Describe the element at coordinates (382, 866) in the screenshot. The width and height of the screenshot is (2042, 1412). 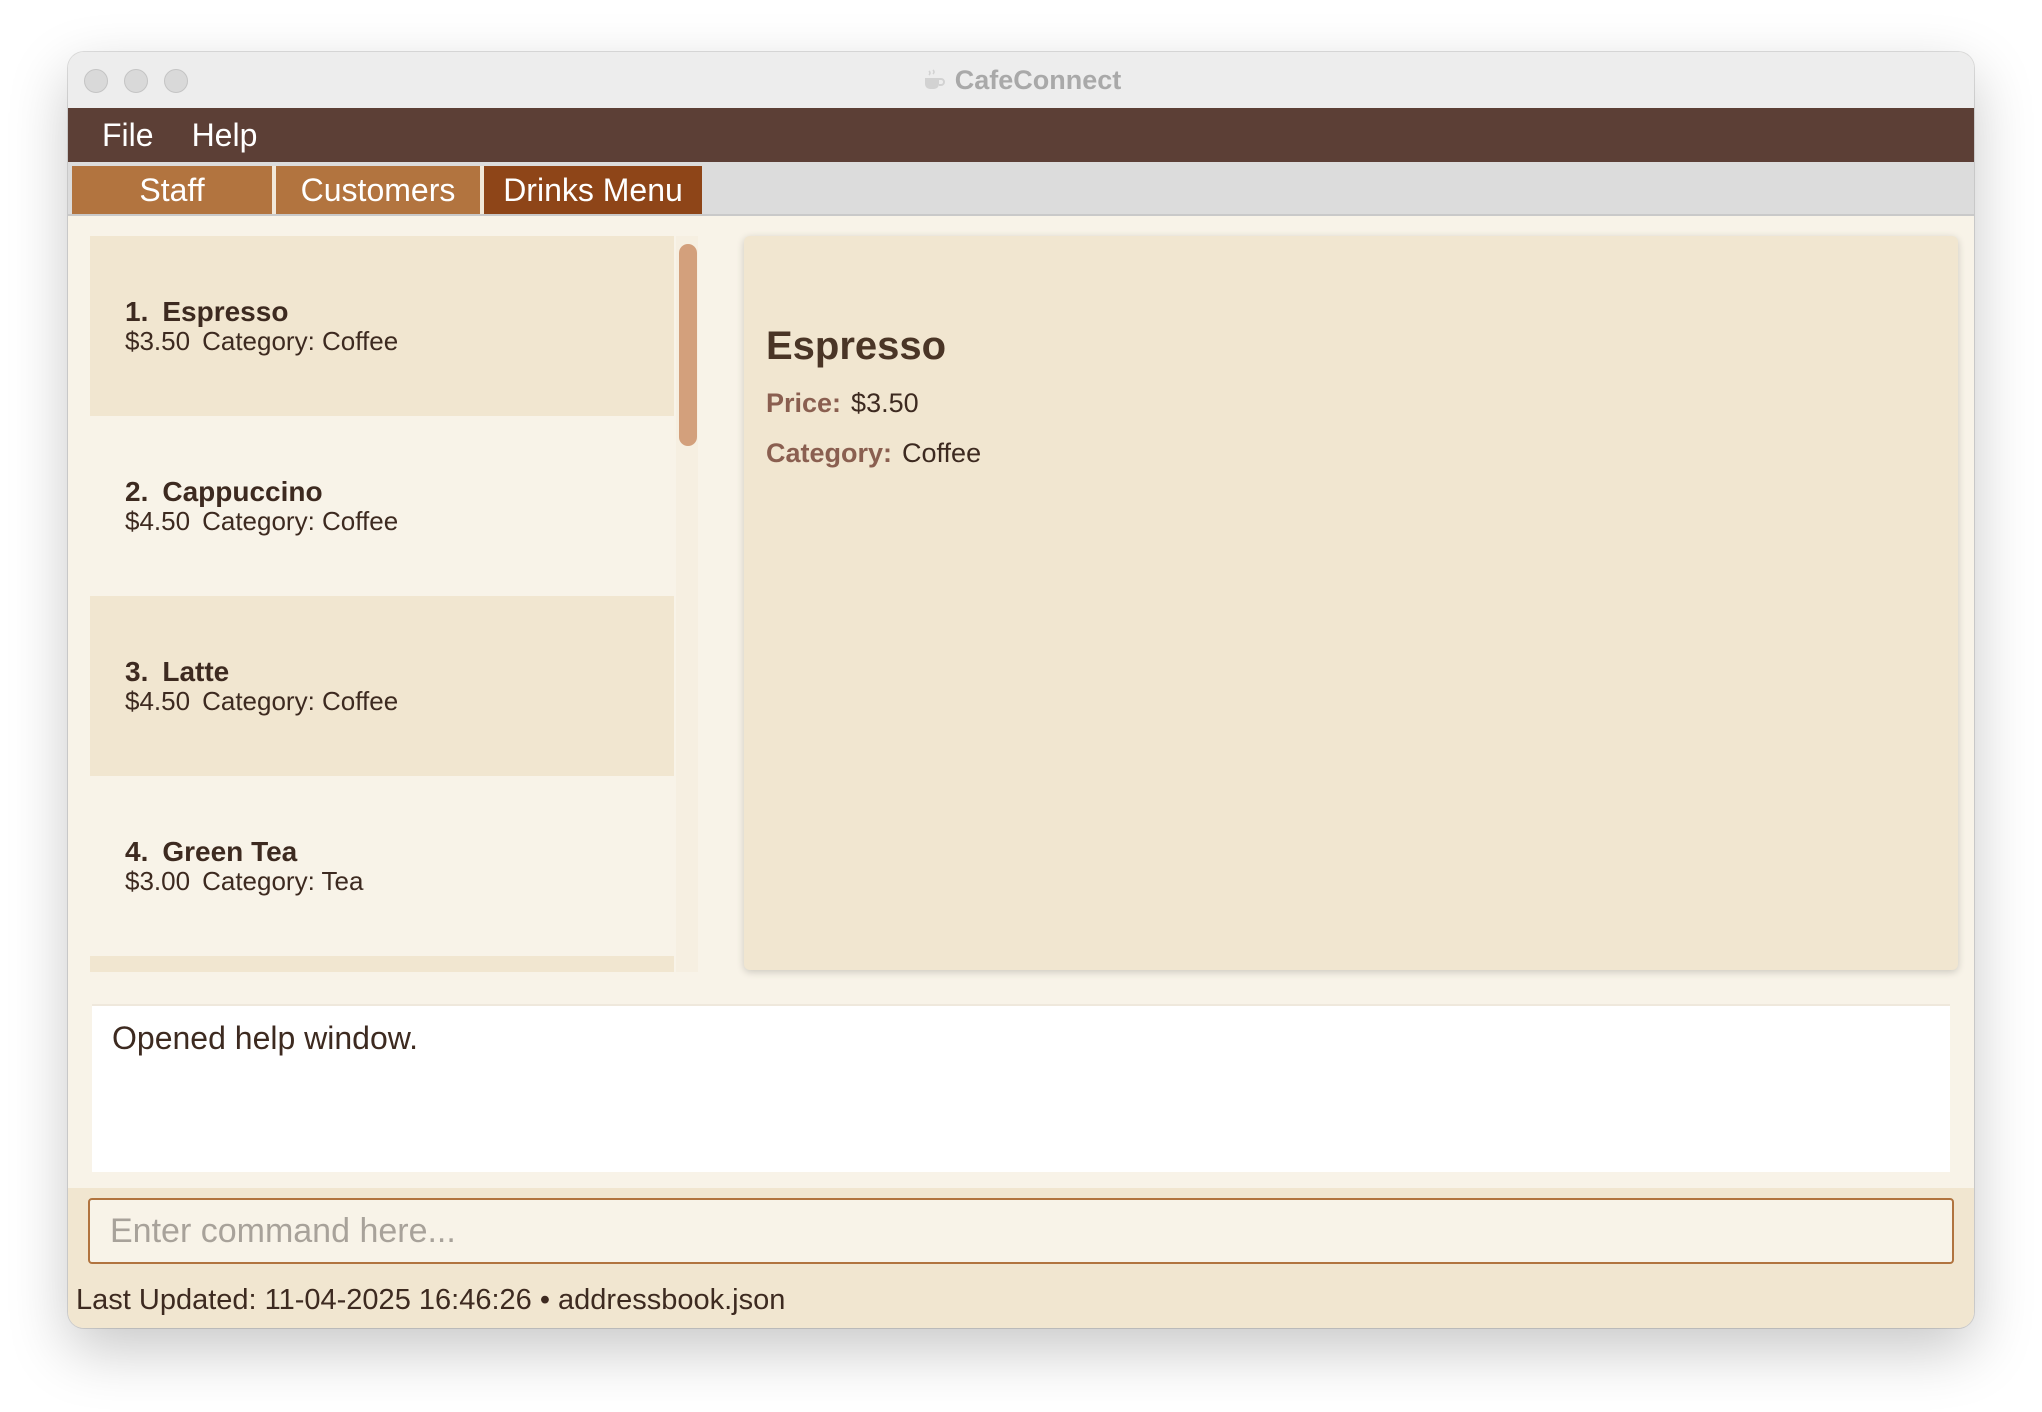
I see `list-item: 4. Green Tea $3.00 Category: Tea` at that location.